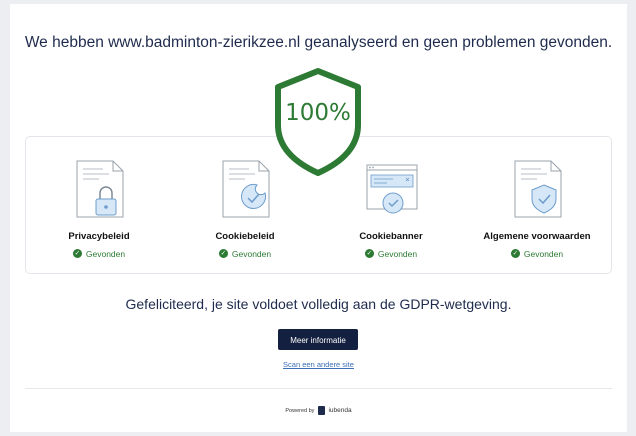 Image resolution: width=636 pixels, height=436 pixels. I want to click on document-privacy-policy: Privacybeleid ✓ Gevonden, so click(99, 211).